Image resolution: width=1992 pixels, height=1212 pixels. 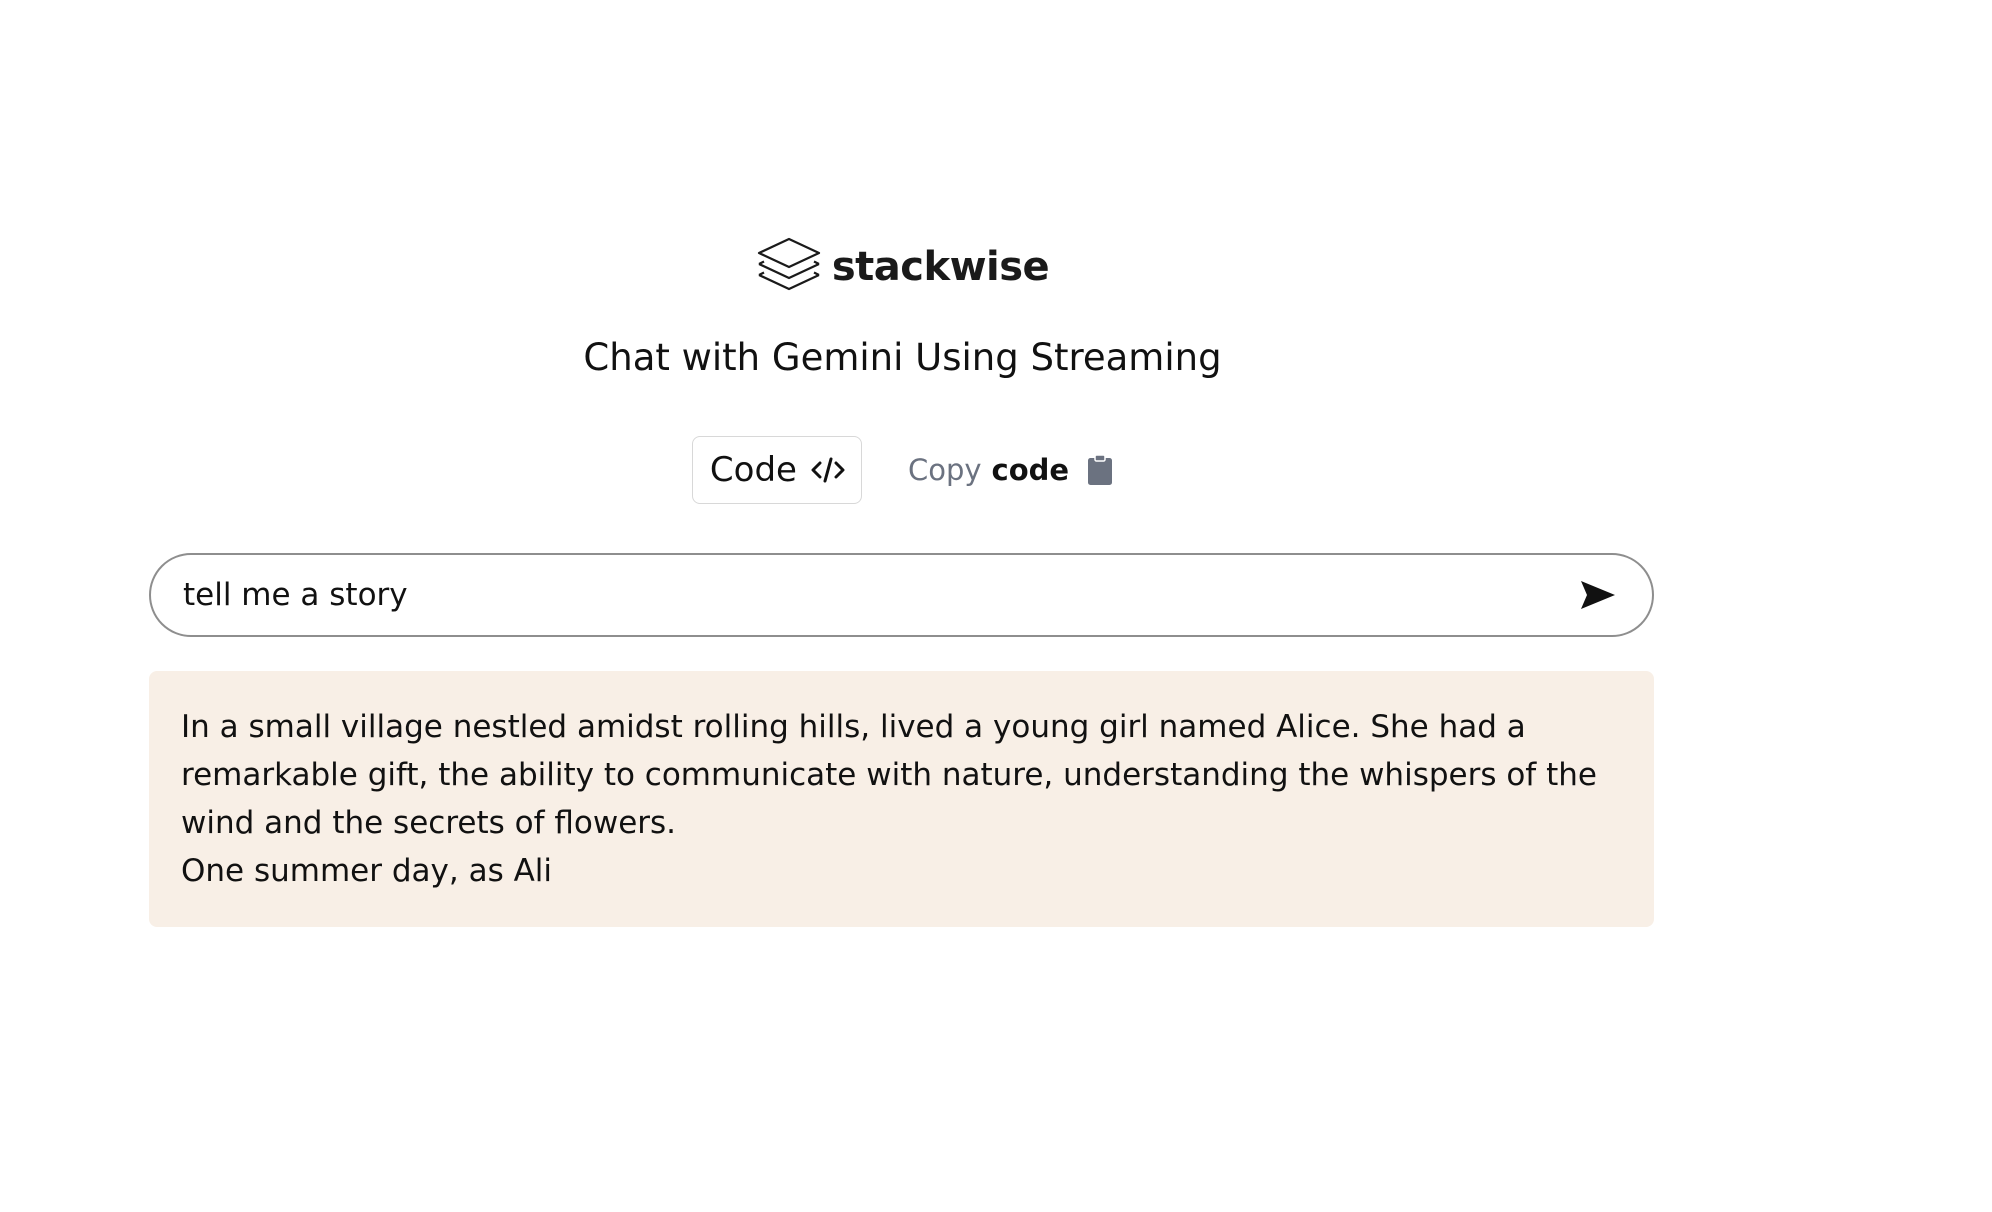 What do you see at coordinates (944, 470) in the screenshot?
I see `copy-label: Copy` at bounding box center [944, 470].